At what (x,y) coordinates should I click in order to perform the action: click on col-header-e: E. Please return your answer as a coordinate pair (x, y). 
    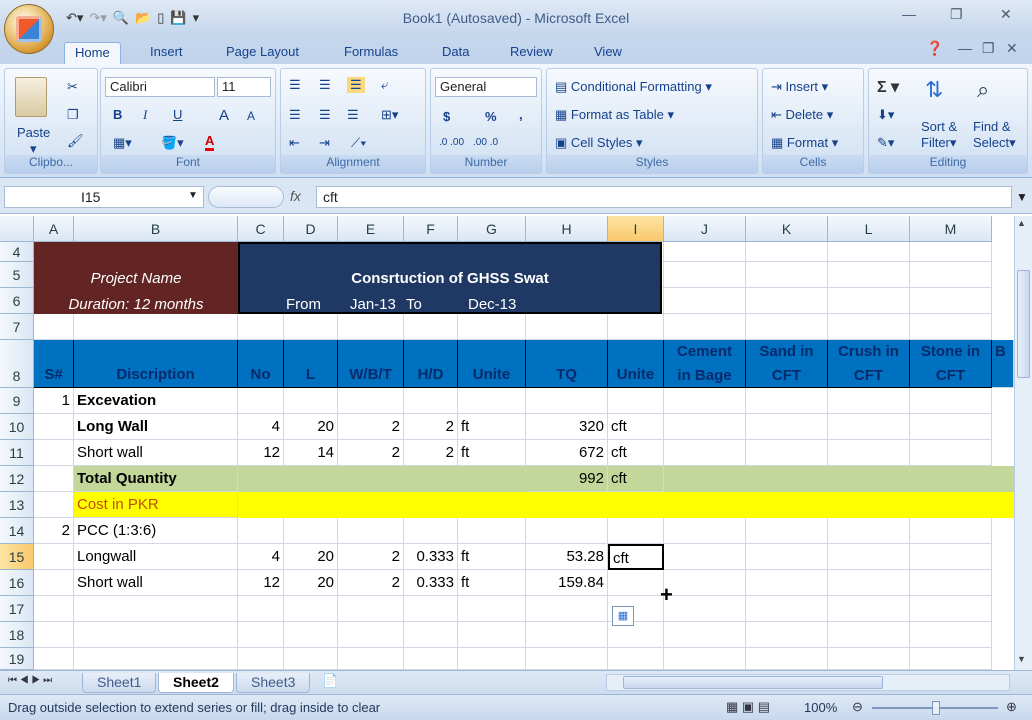
    Looking at the image, I should click on (371, 229).